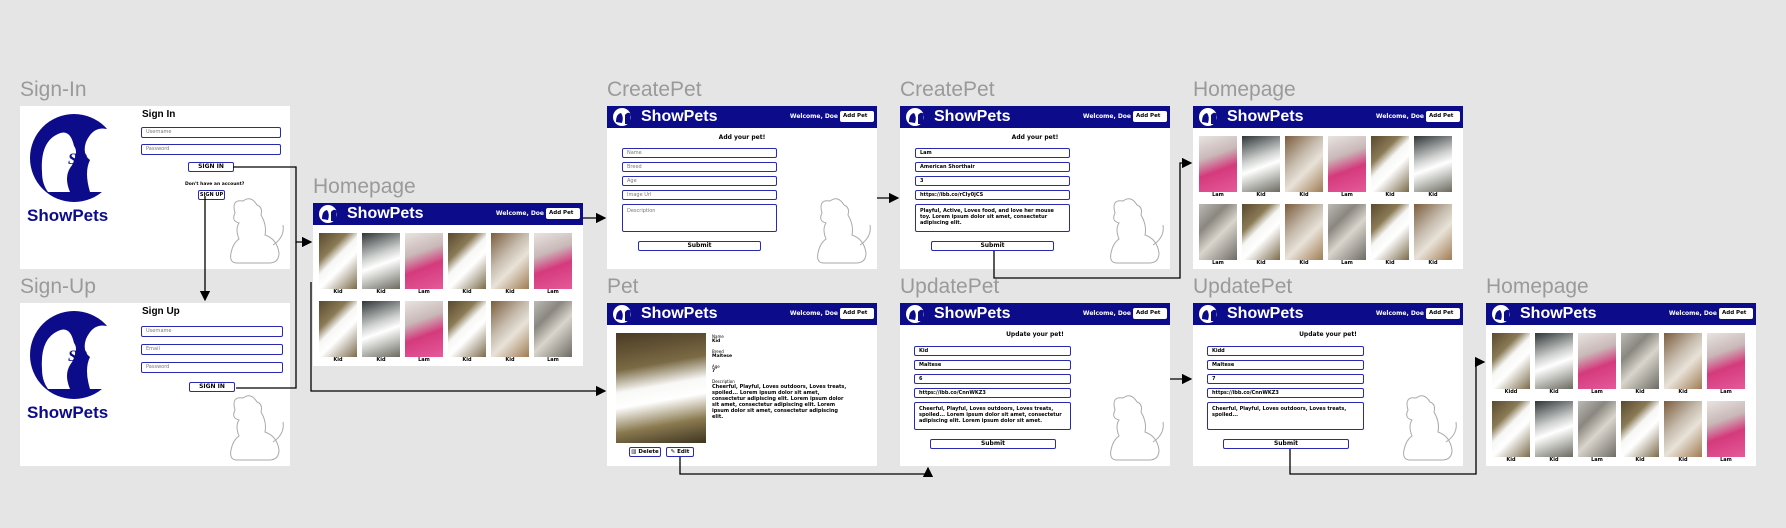 The image size is (1786, 528). Describe the element at coordinates (266, 315) in the screenshot. I see `arrow-signup-to-home` at that location.